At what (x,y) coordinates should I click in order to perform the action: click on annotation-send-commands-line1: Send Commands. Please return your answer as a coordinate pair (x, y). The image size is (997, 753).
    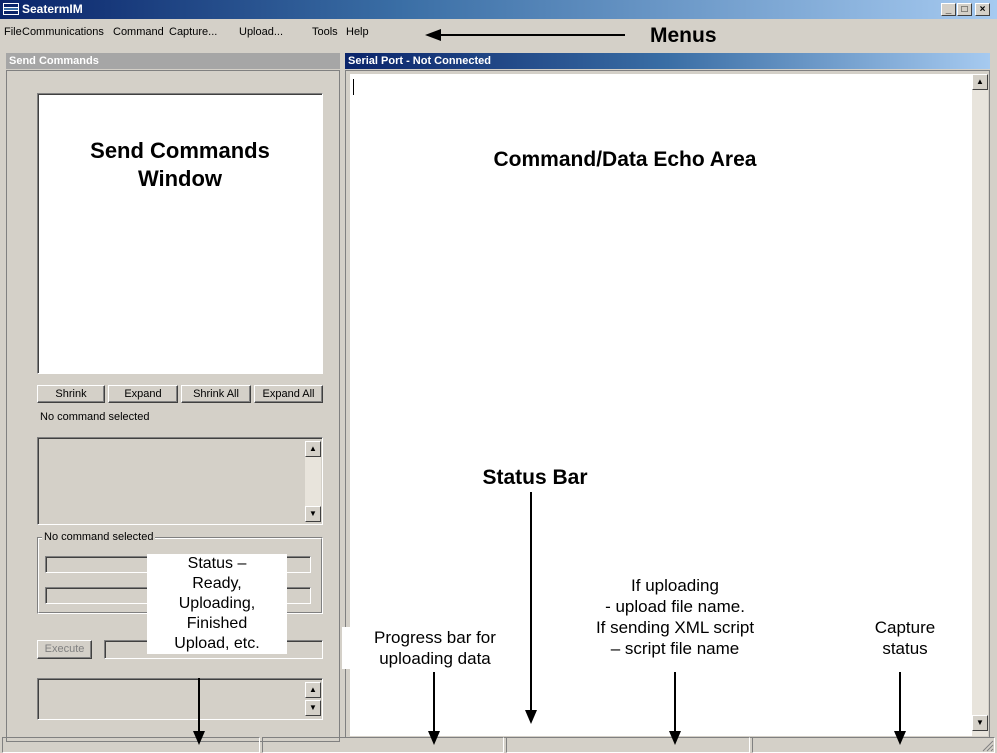
    Looking at the image, I should click on (180, 150).